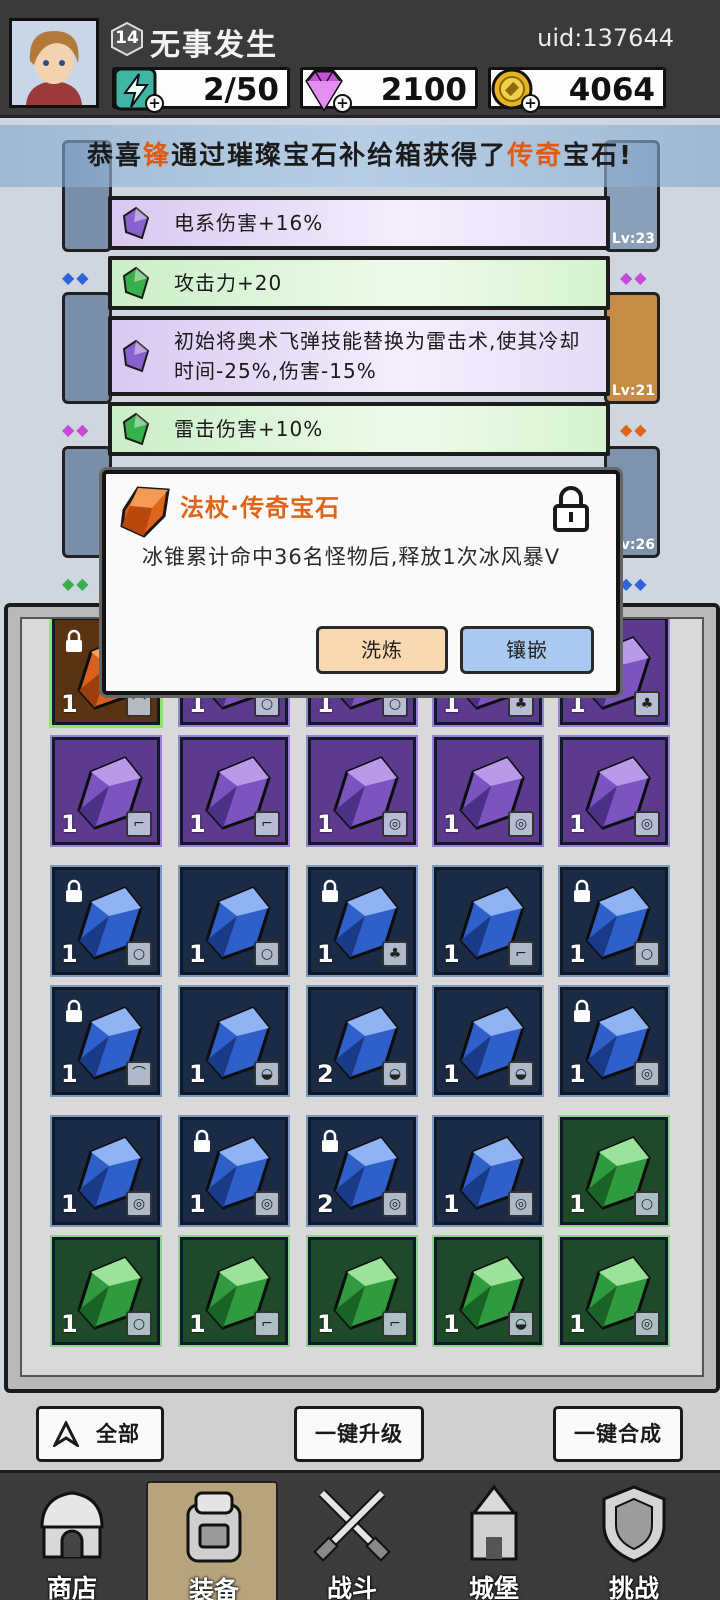  Describe the element at coordinates (360, 156) in the screenshot. I see `announcement-banner: 恭喜锋通过璀璨宝石补给箱获得了传奇宝石!` at that location.